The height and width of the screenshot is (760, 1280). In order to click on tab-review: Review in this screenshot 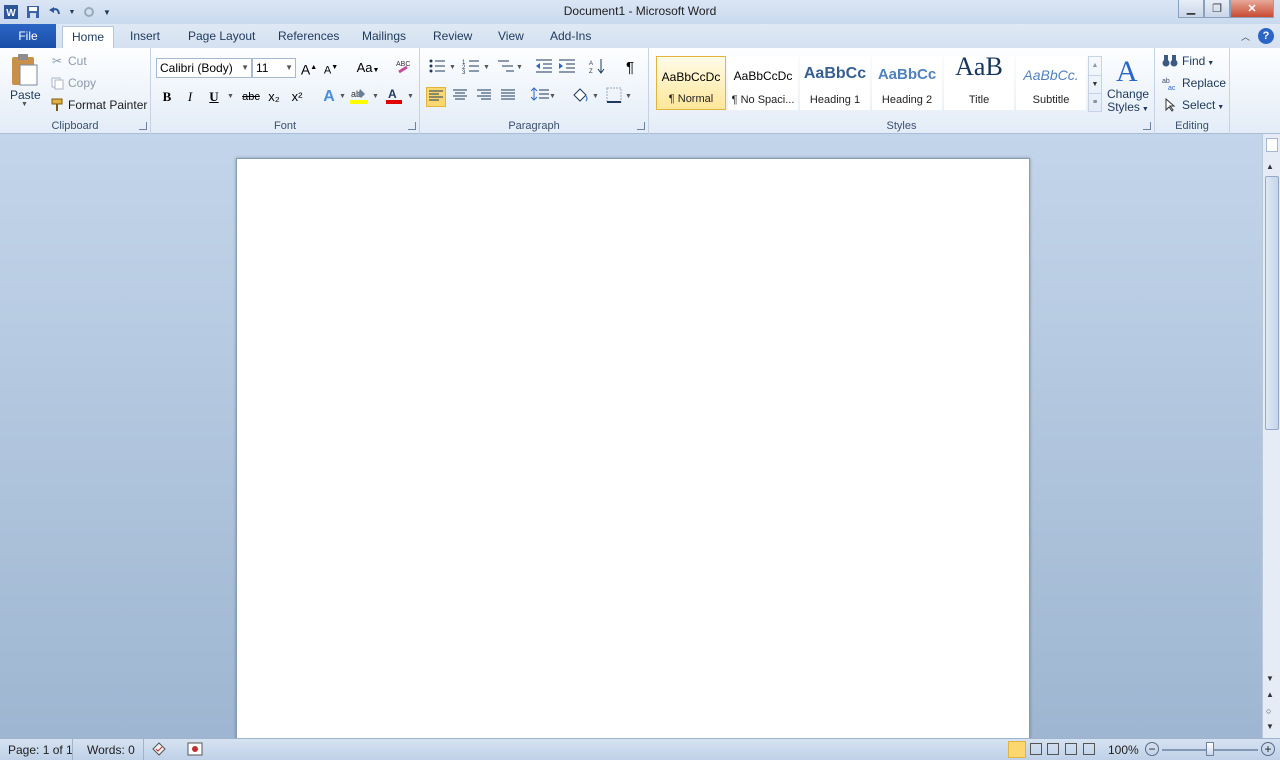, I will do `click(452, 37)`.